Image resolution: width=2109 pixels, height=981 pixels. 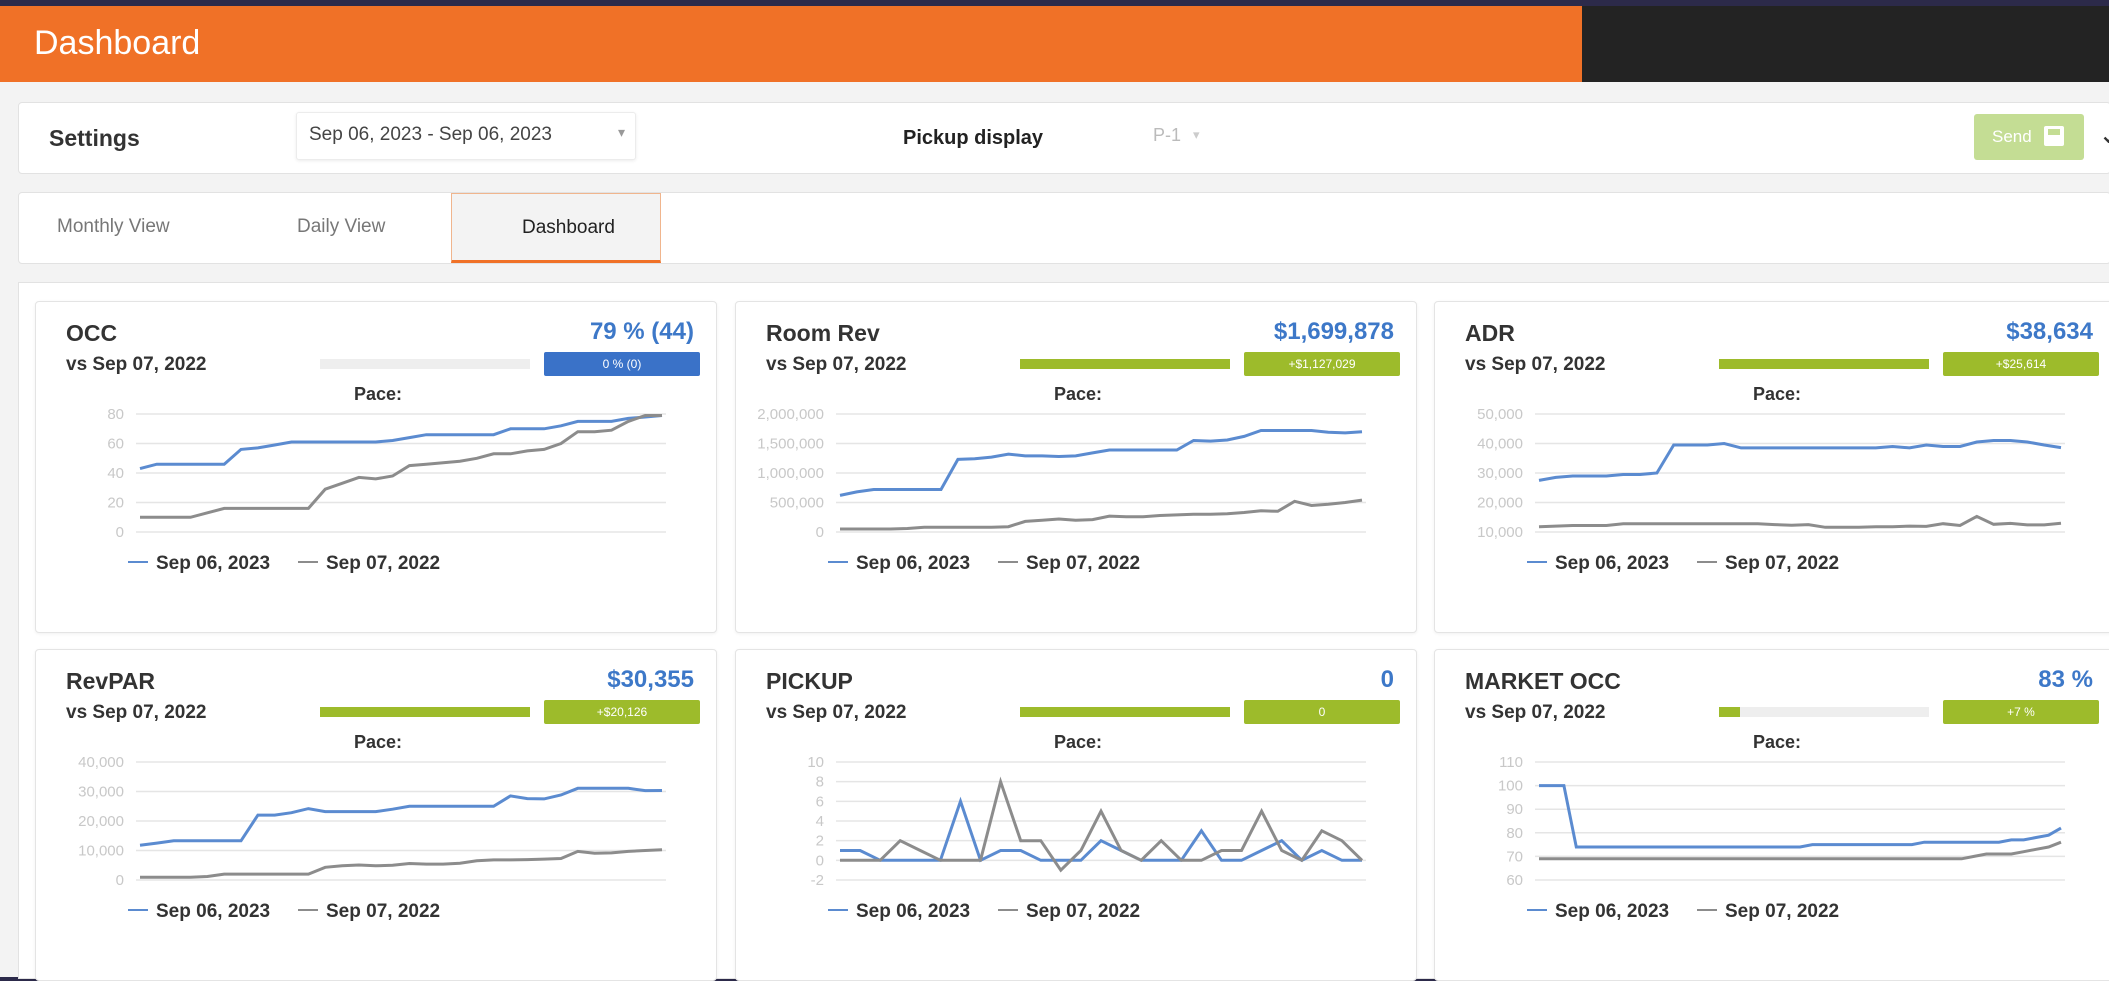 I want to click on line-chart: 0 20 40 60 80 Sep 06, 2023 Sep 07, 2022, so click(x=386, y=490).